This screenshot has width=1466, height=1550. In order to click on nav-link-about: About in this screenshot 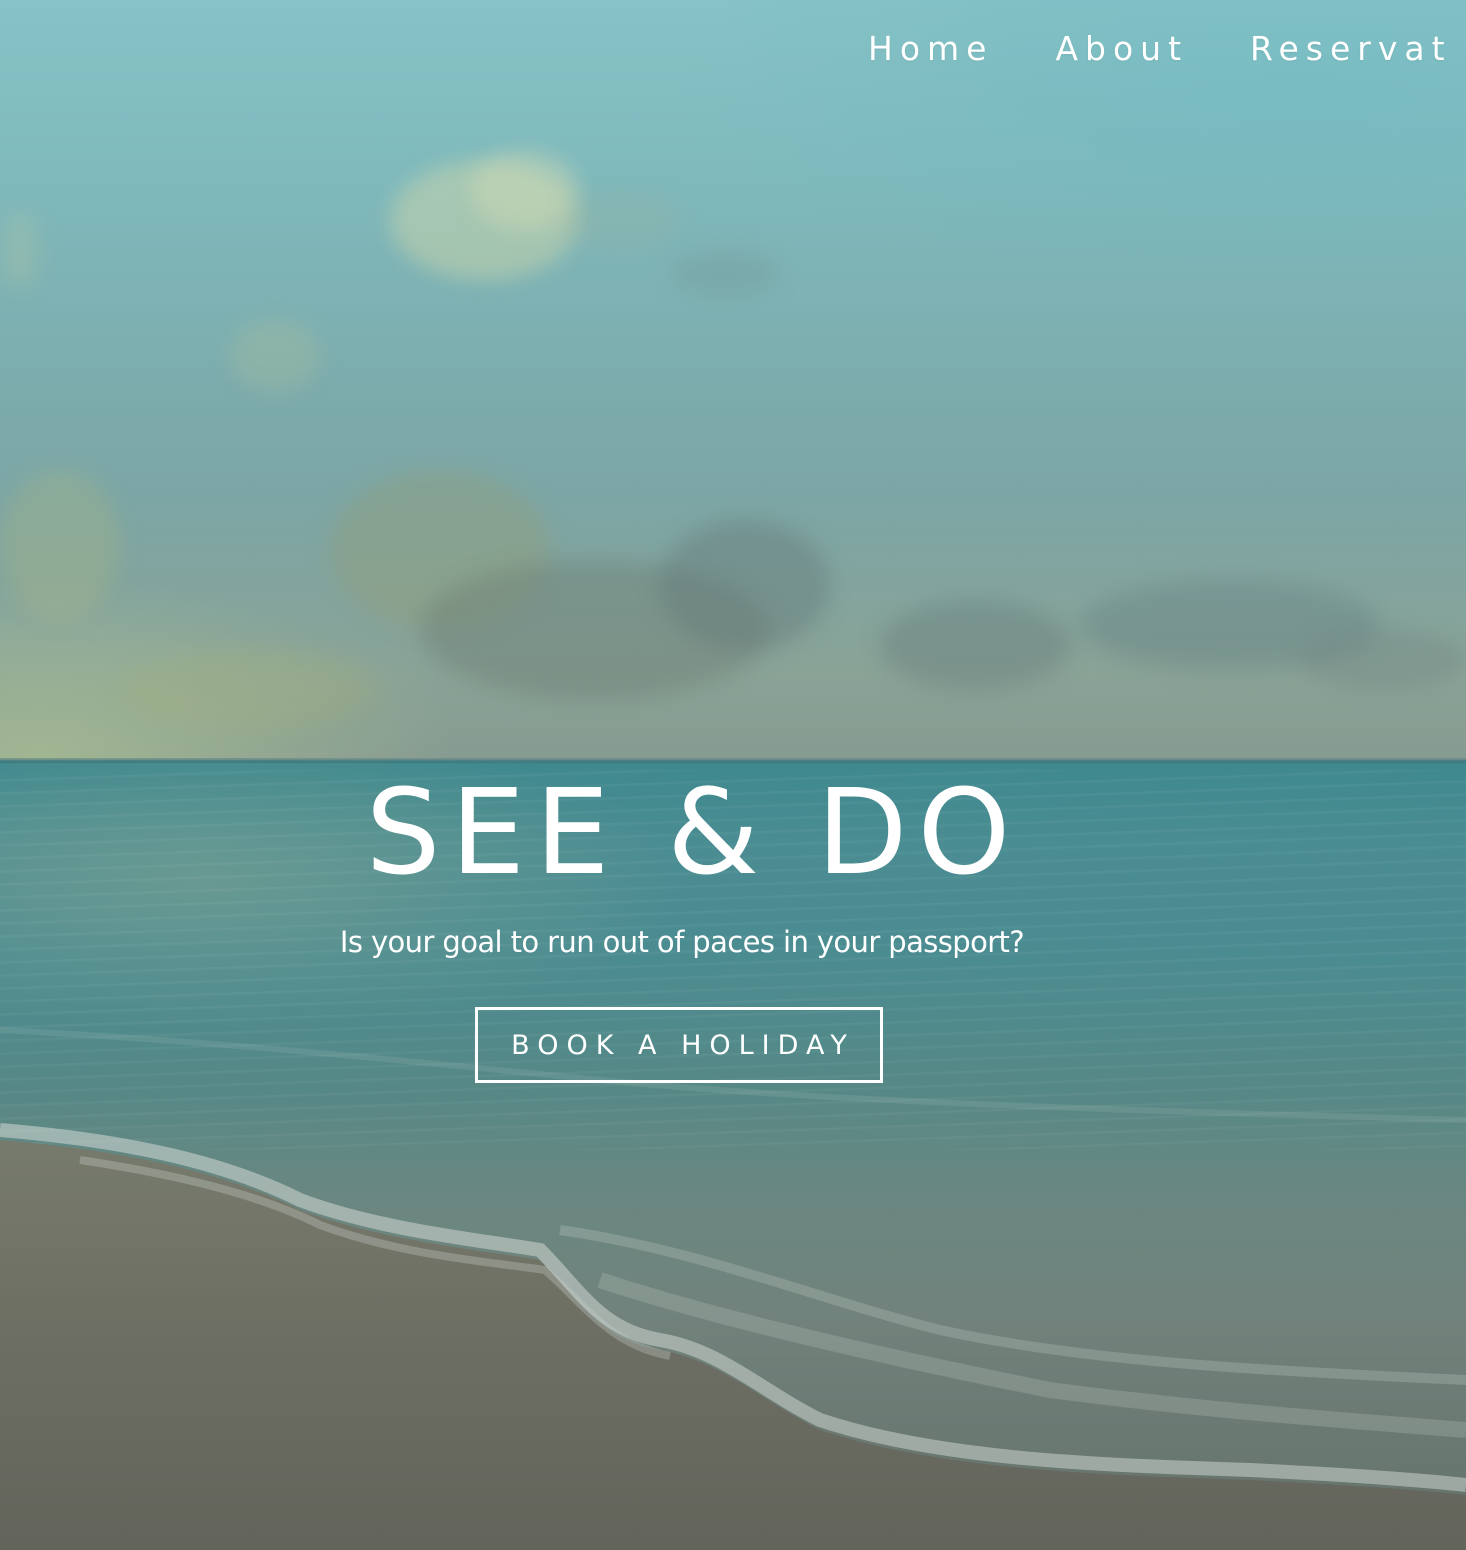, I will do `click(1121, 49)`.